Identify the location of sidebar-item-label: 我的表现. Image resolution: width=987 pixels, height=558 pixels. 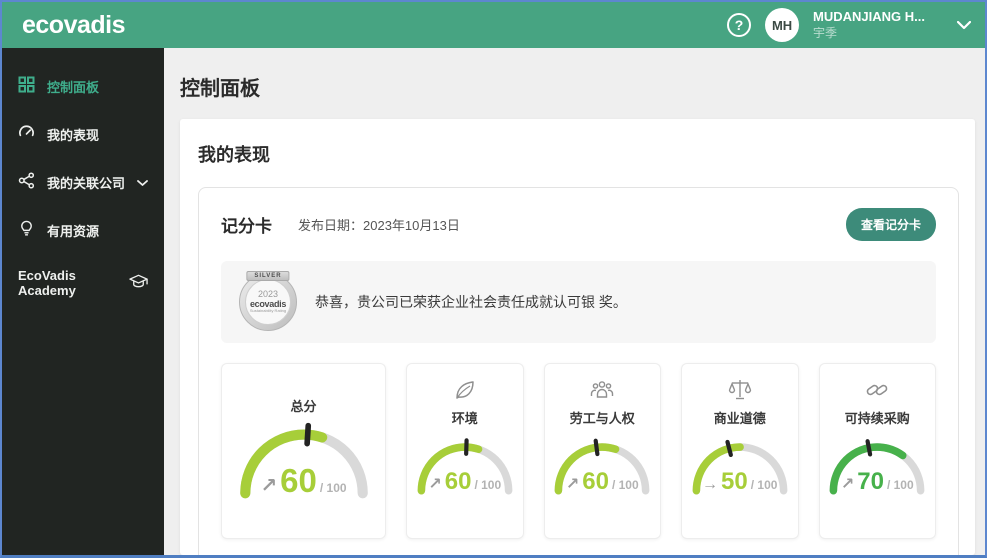
(73, 135).